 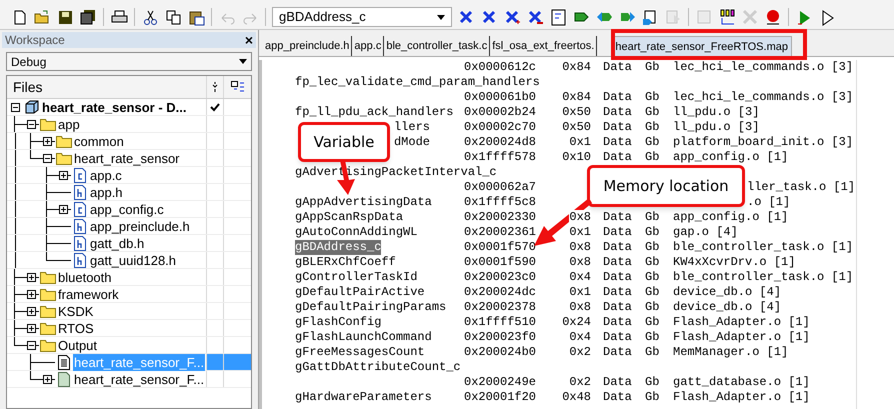 What do you see at coordinates (69, 124) in the screenshot?
I see `tree-item: app` at bounding box center [69, 124].